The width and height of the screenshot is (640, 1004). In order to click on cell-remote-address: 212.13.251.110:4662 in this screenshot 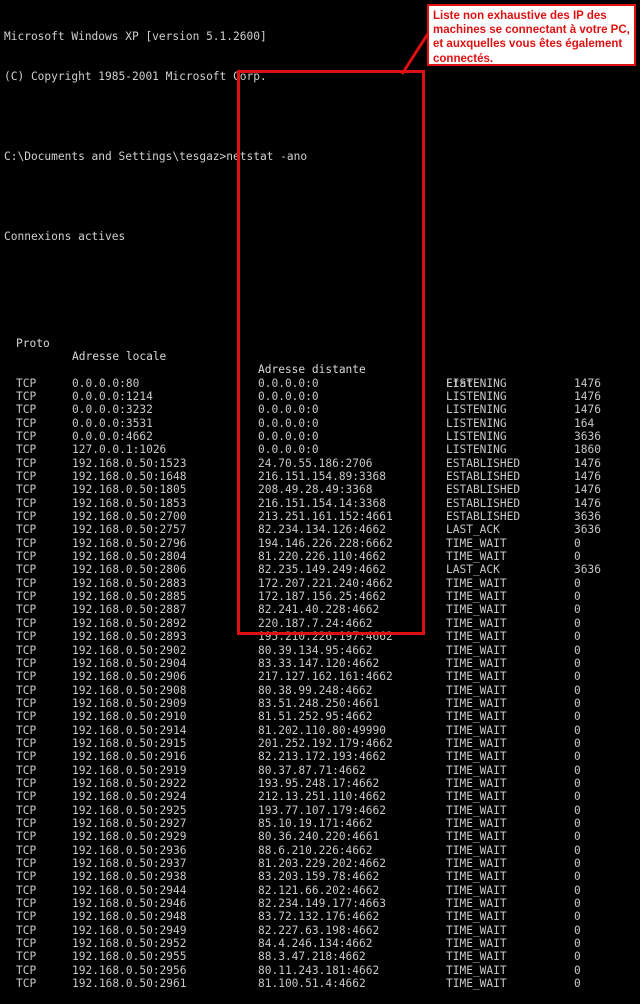, I will do `click(322, 797)`.